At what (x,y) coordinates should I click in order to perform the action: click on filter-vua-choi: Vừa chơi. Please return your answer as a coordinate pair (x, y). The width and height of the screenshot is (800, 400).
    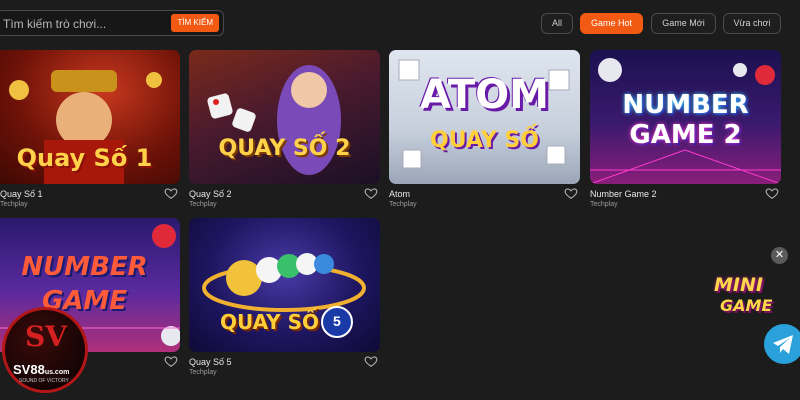
    Looking at the image, I should click on (752, 23).